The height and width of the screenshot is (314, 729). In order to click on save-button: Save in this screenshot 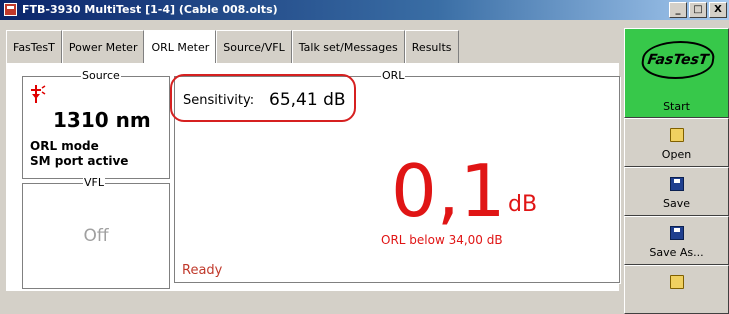, I will do `click(676, 191)`.